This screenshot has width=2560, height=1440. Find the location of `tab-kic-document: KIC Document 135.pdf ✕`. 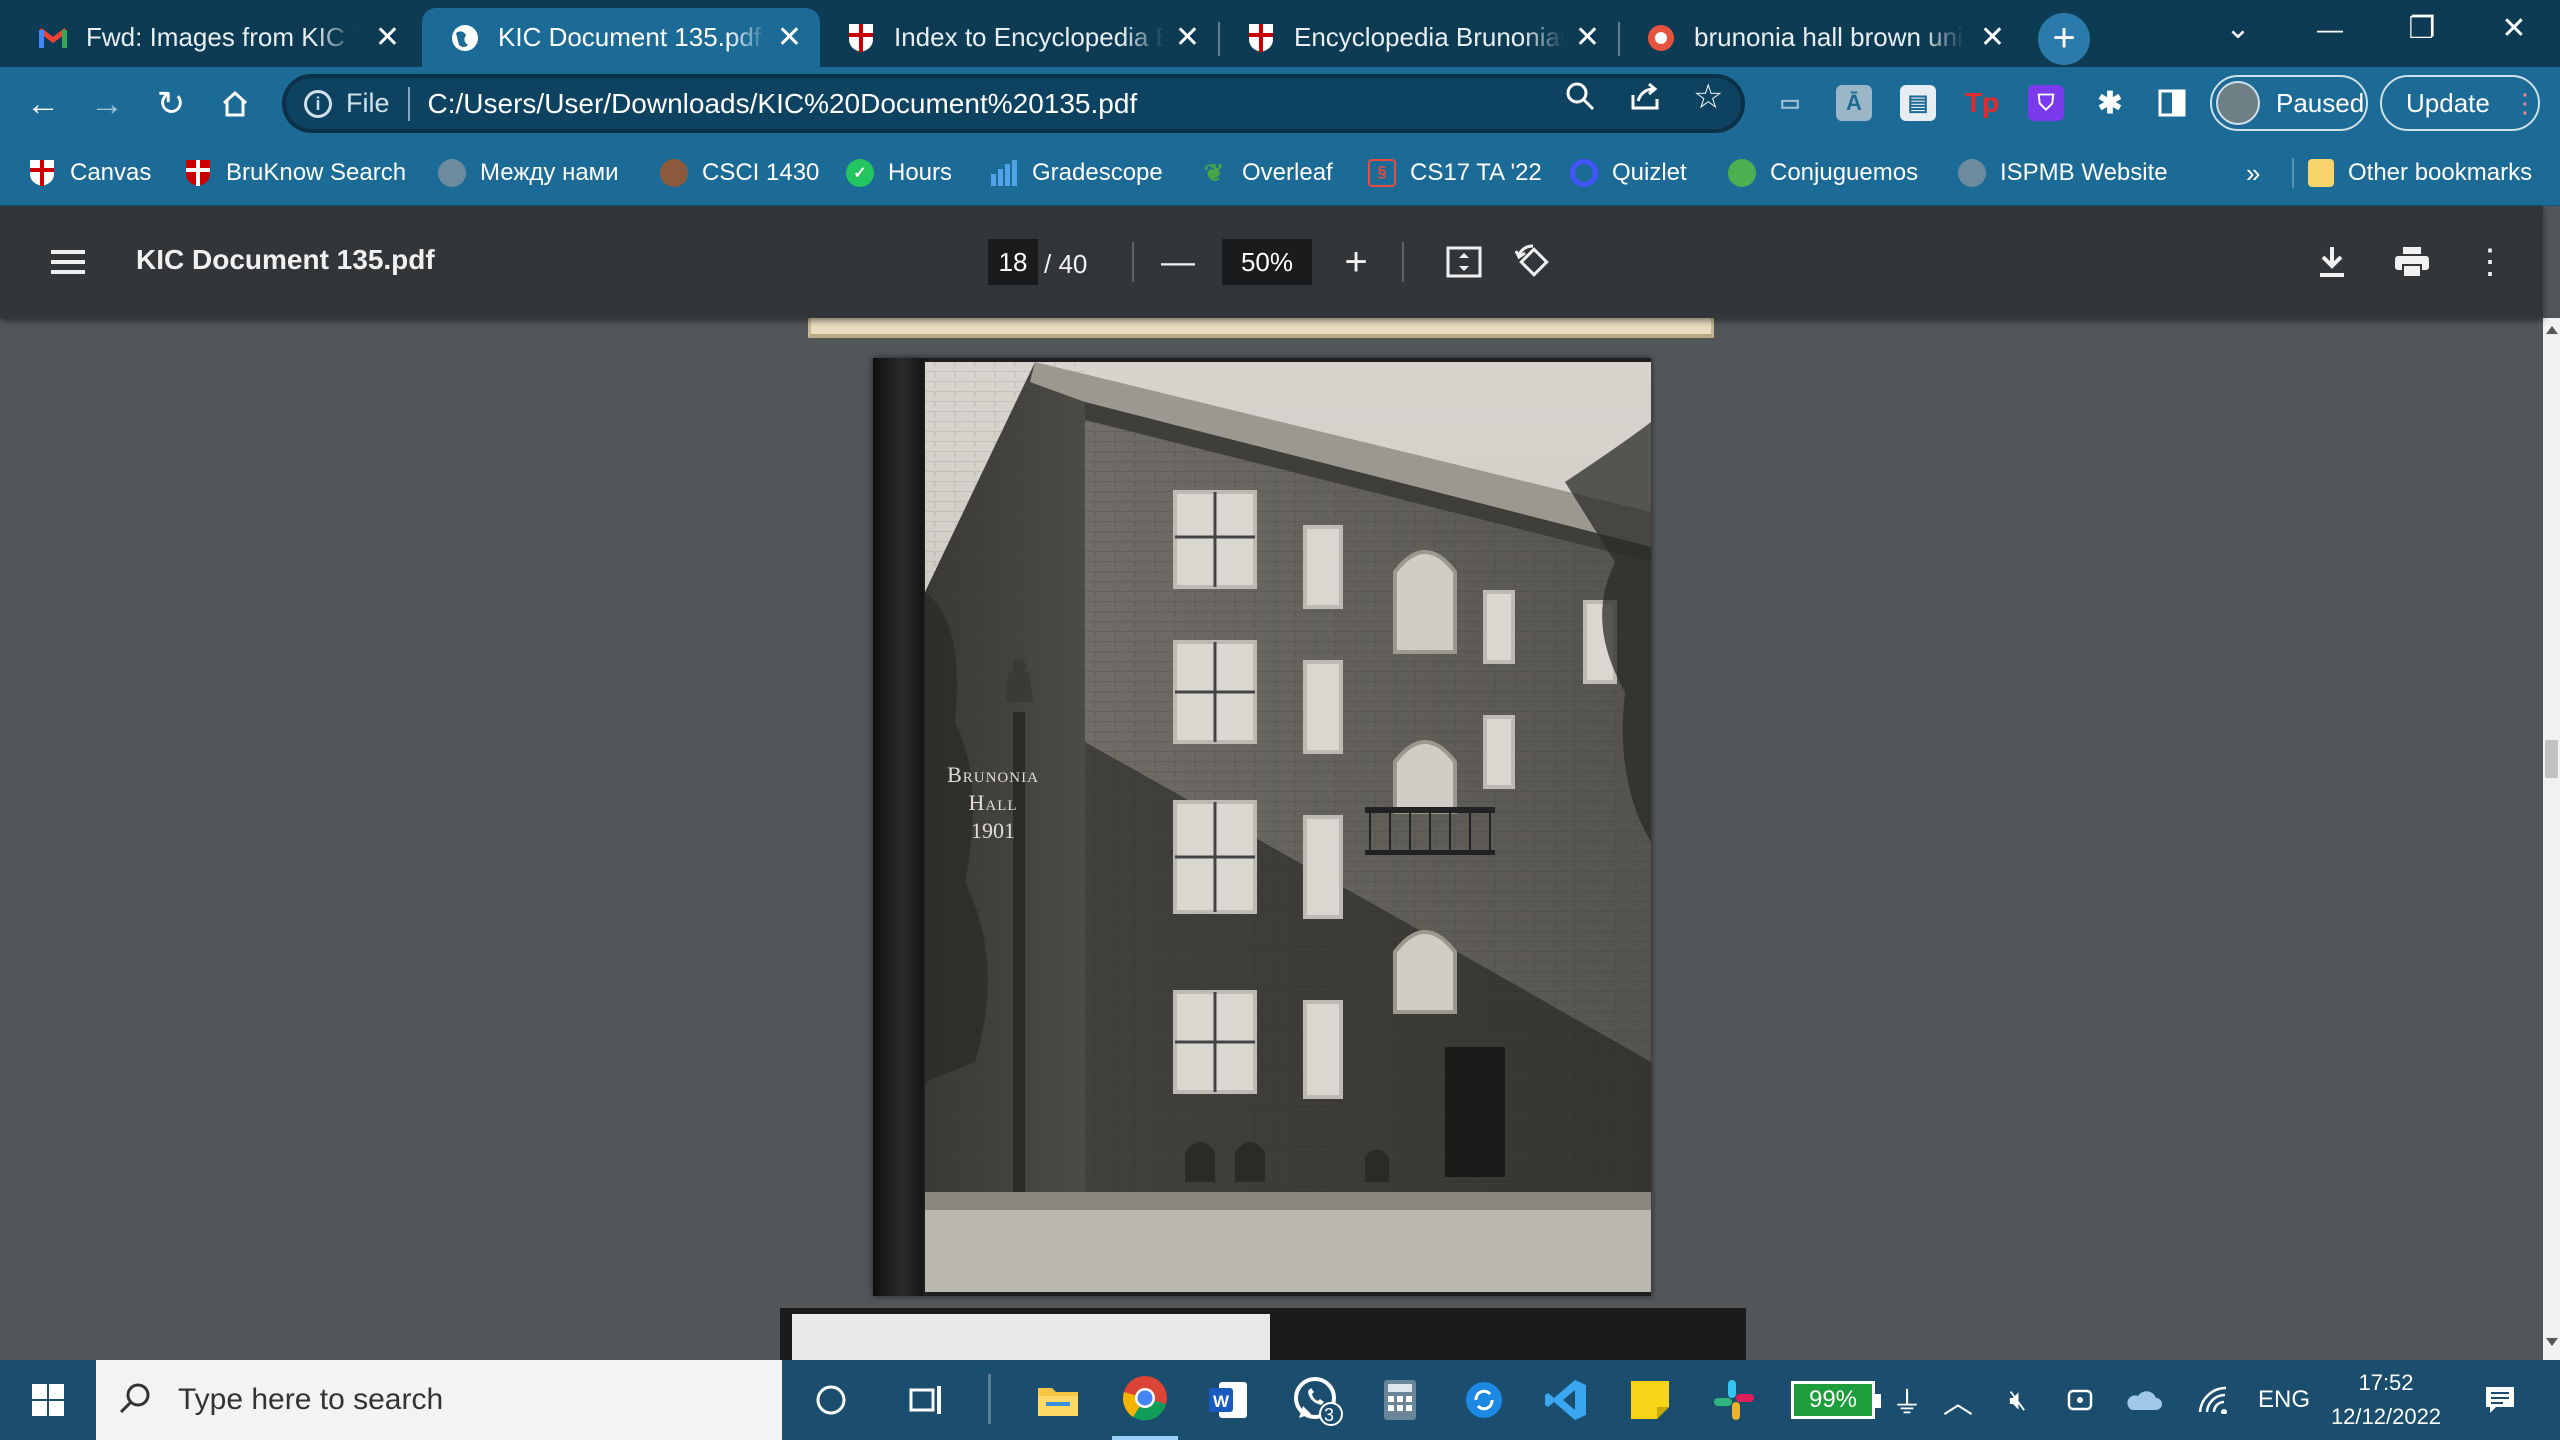

tab-kic-document: KIC Document 135.pdf ✕ is located at coordinates (621, 37).